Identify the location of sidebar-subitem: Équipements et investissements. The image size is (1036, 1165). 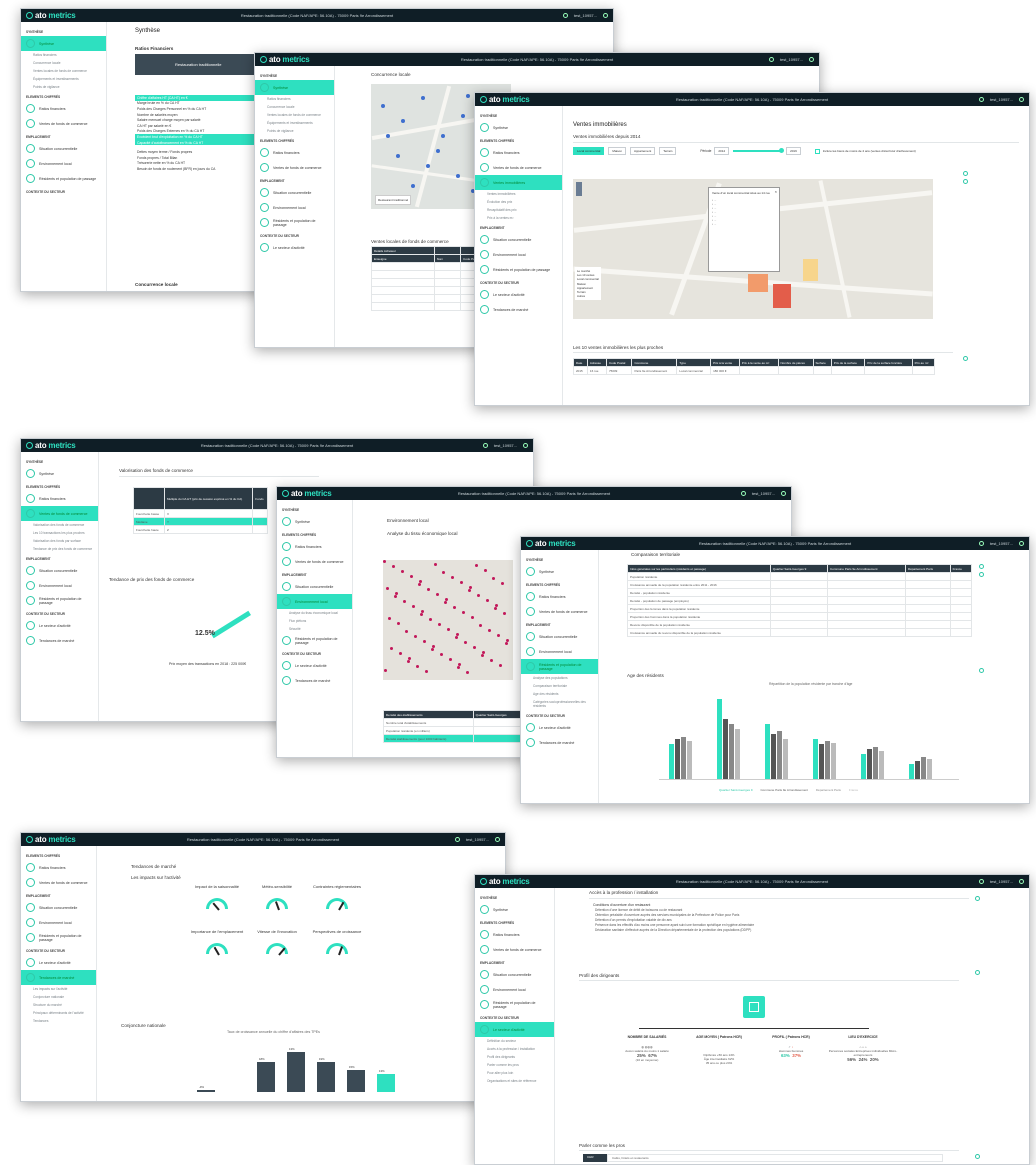
(294, 123).